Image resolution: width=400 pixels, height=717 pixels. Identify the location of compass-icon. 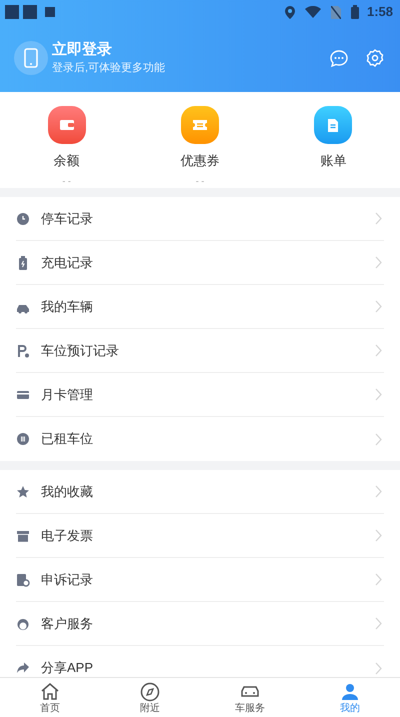
(150, 691).